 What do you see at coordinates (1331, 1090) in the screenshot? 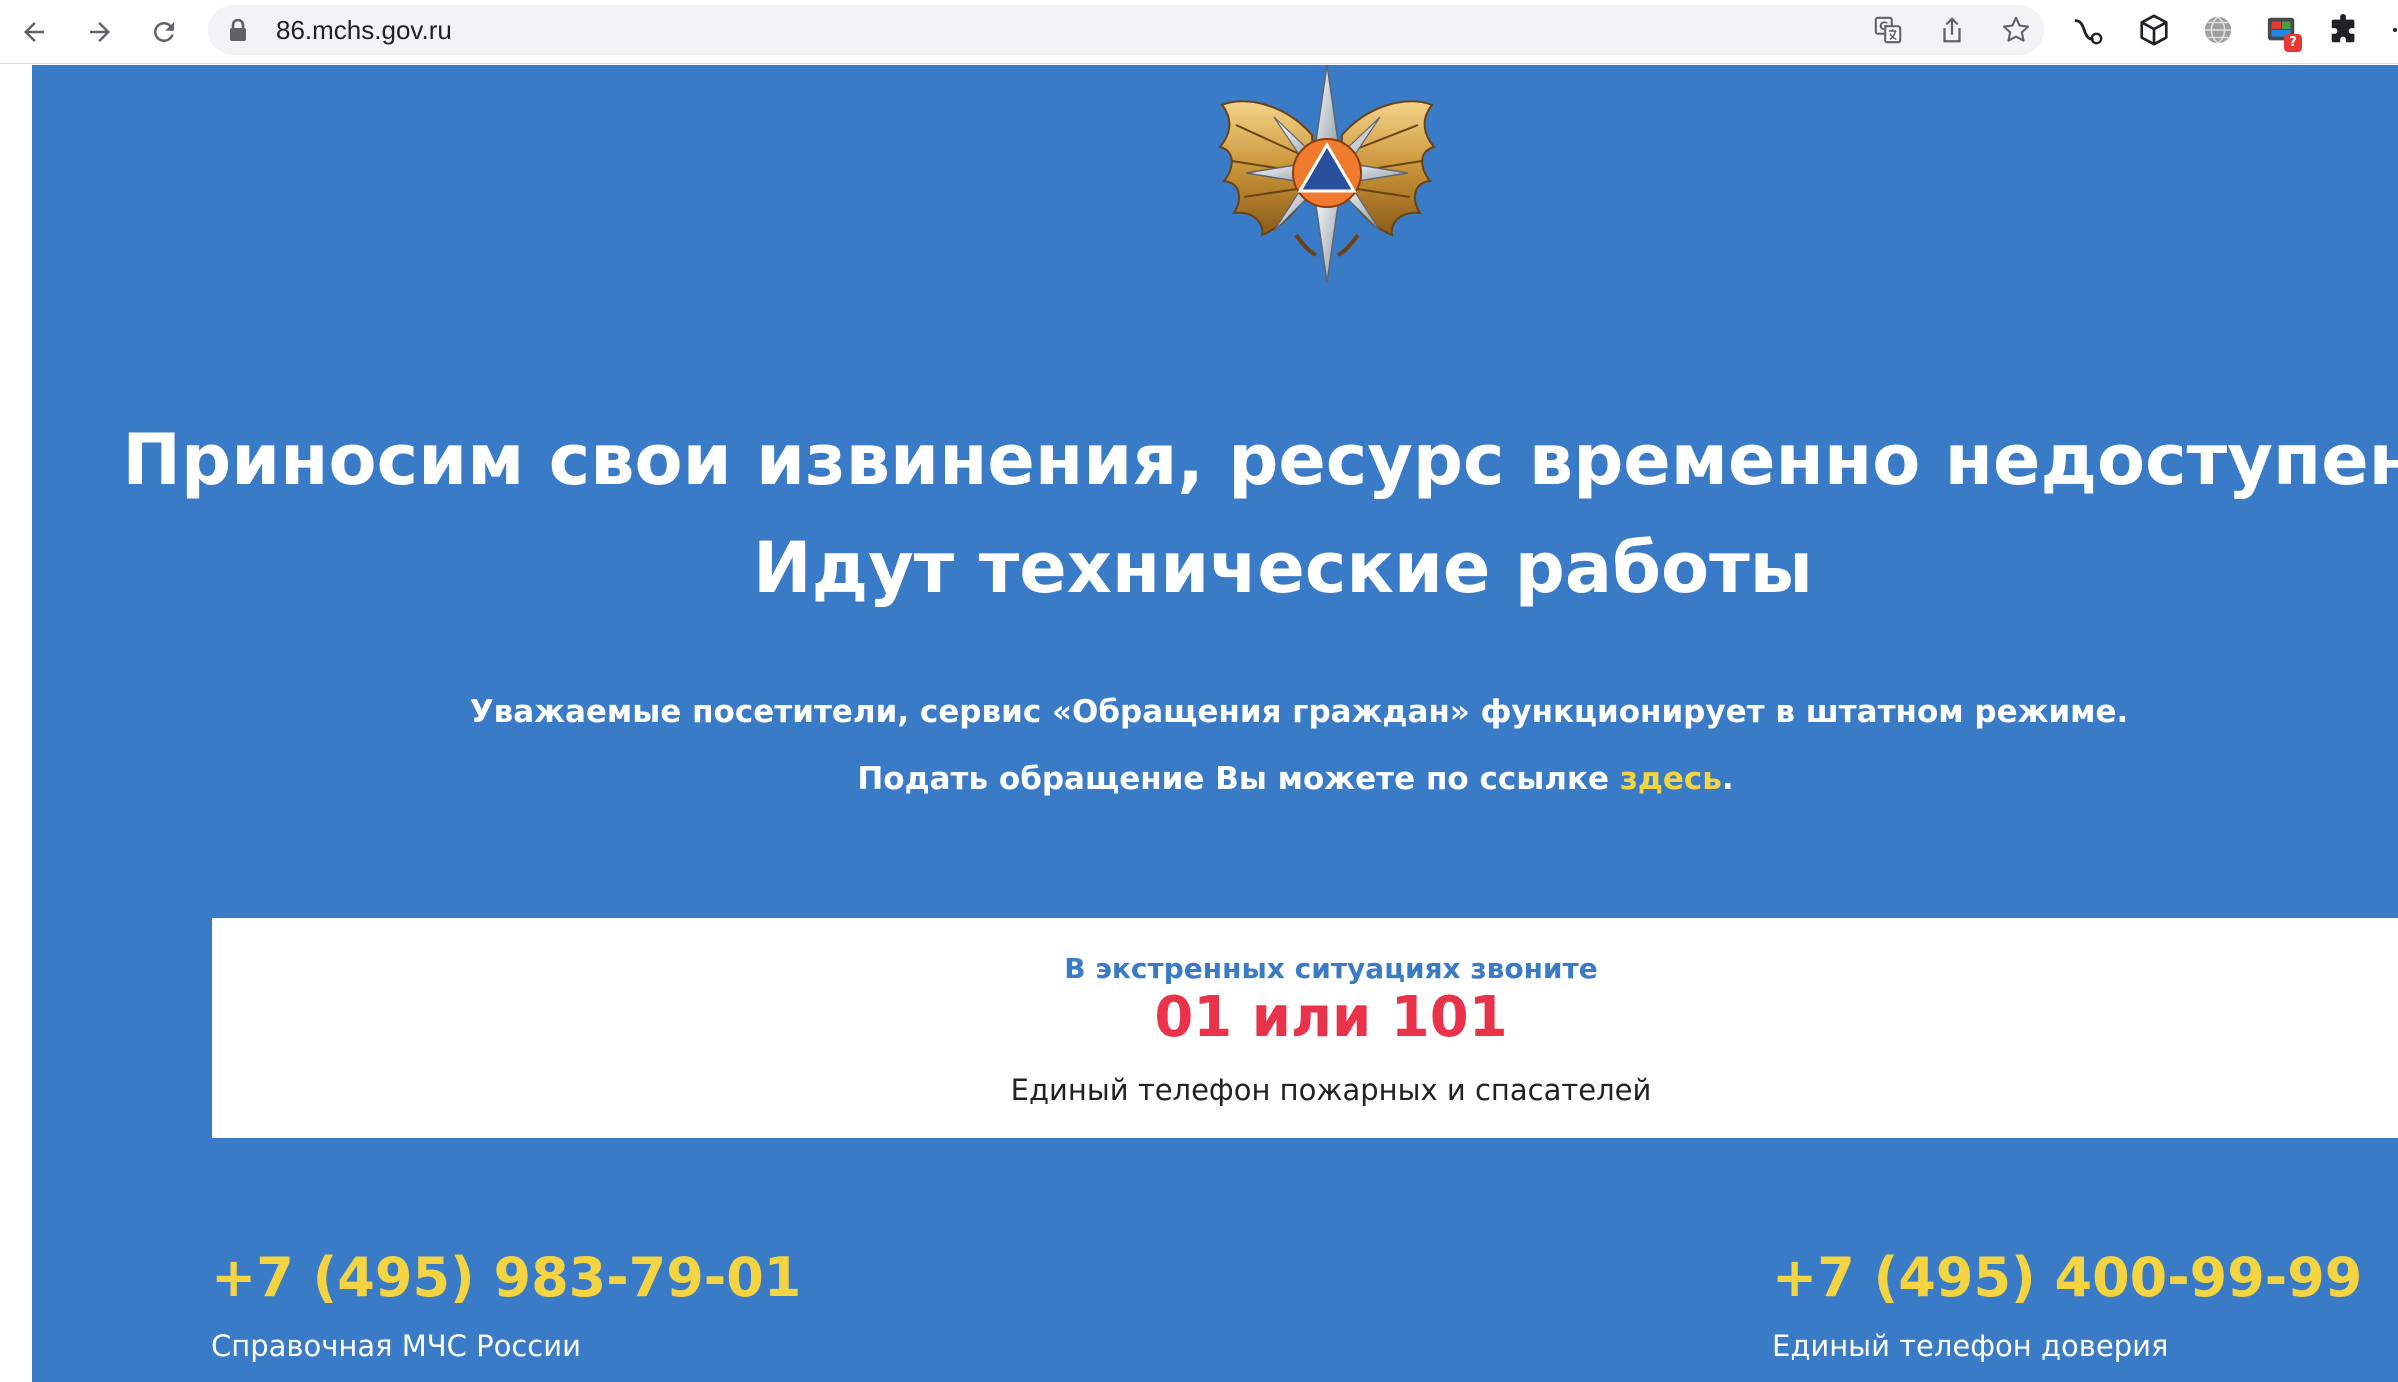
I see `emergency-description: Единый телефон пожарных и спасателей` at bounding box center [1331, 1090].